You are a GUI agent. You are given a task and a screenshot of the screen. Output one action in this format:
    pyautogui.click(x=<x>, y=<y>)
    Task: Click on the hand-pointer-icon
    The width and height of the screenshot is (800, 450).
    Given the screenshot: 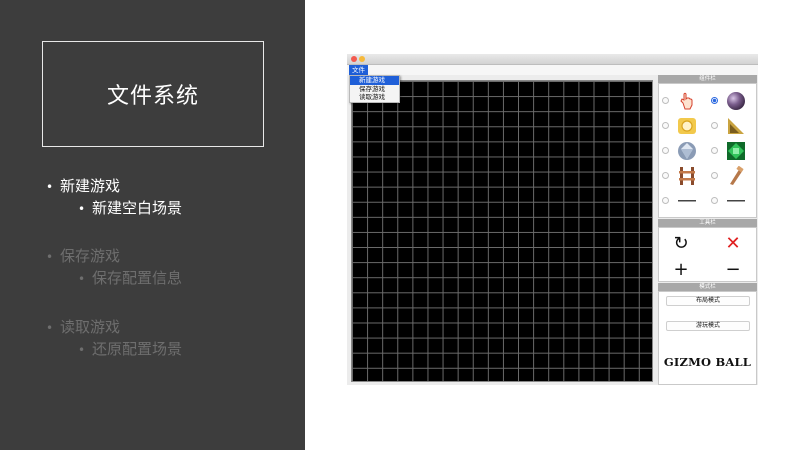 What is the action you would take?
    pyautogui.click(x=687, y=101)
    